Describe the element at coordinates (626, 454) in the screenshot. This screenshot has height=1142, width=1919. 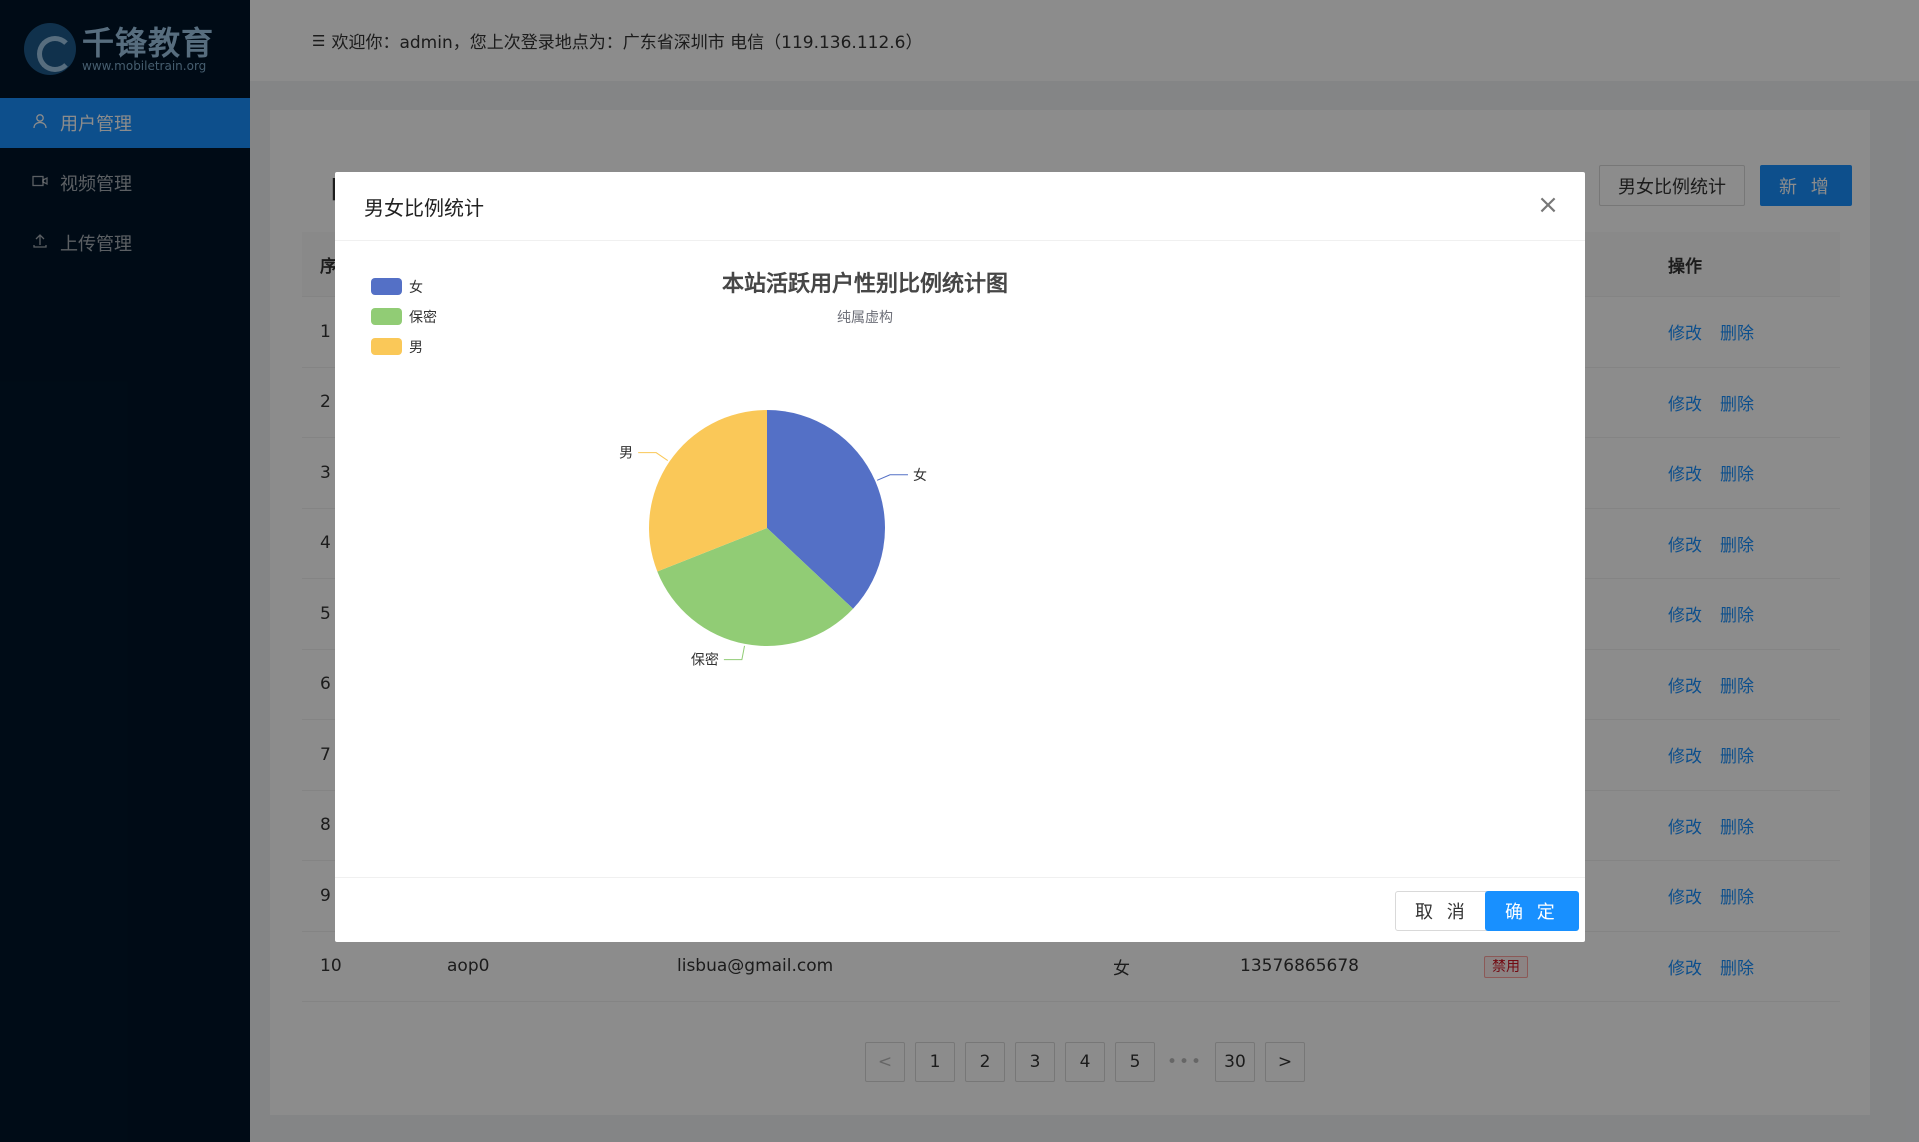
I see `pie-label: 男` at that location.